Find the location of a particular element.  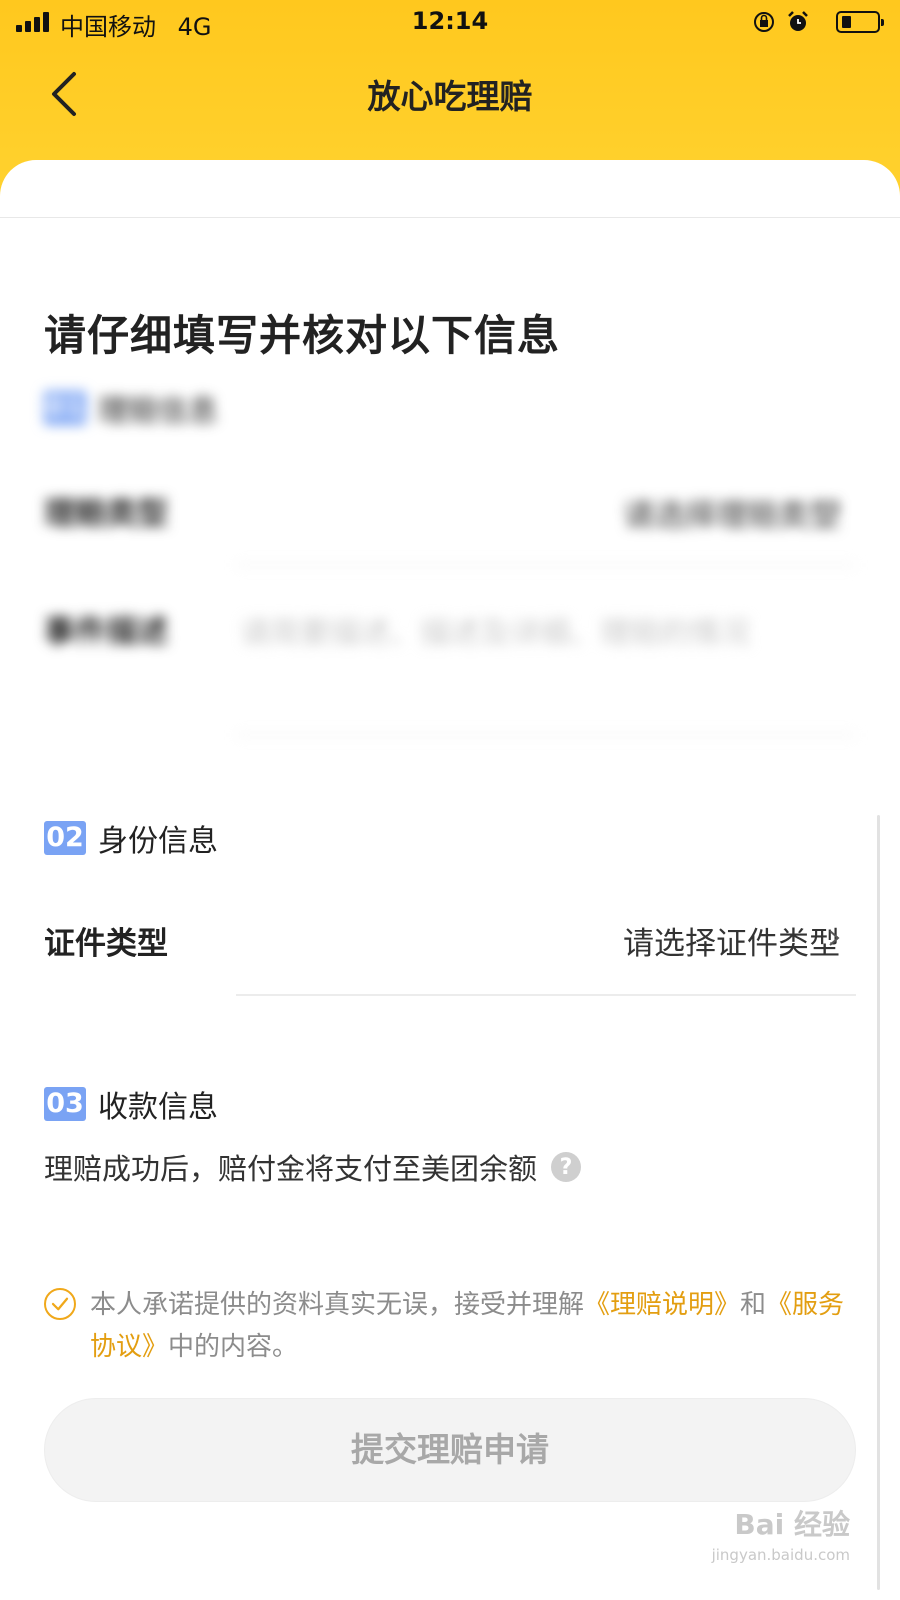

payment-note-text: 理赔成功后，赔付金将支付至美团余额 is located at coordinates (291, 1169).